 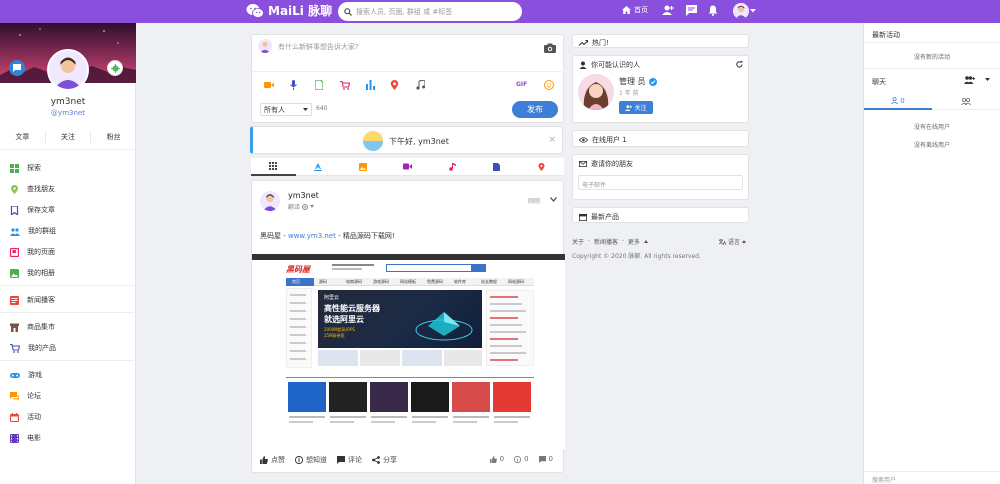 I want to click on sidebar-item-movies: 电影, so click(x=25, y=438).